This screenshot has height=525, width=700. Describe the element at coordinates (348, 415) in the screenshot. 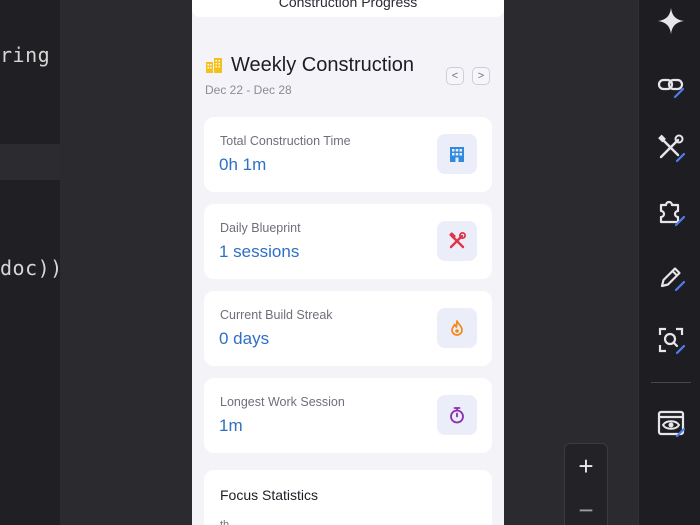

I see `stat-card-longest-session: Longest Work Session 1m` at that location.